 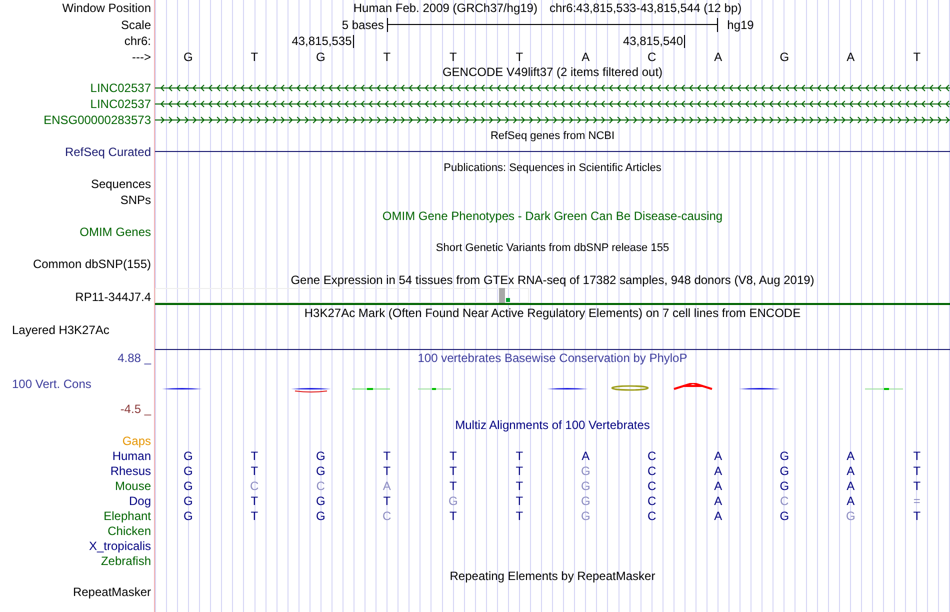 What do you see at coordinates (125, 560) in the screenshot?
I see `track-label: Zebrafish` at bounding box center [125, 560].